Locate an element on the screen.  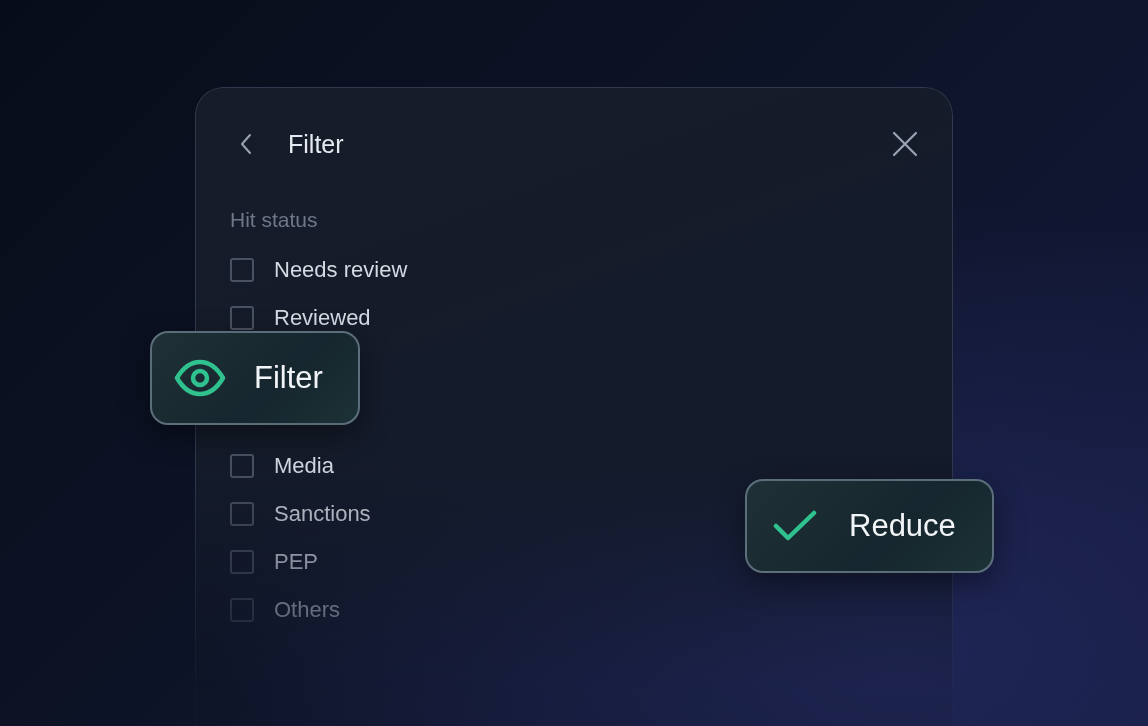
chip-label: Filter is located at coordinates (288, 378).